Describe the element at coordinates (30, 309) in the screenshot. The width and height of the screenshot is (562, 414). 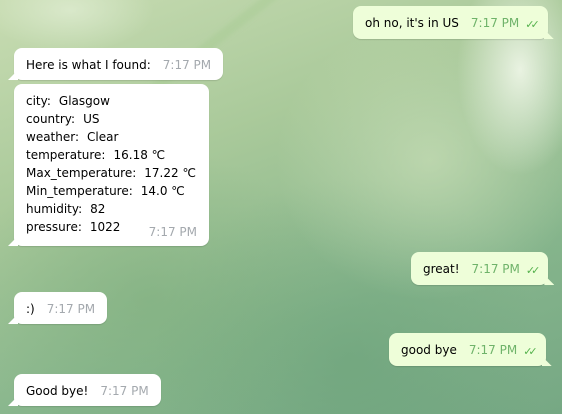
I see `message-text: :)` at that location.